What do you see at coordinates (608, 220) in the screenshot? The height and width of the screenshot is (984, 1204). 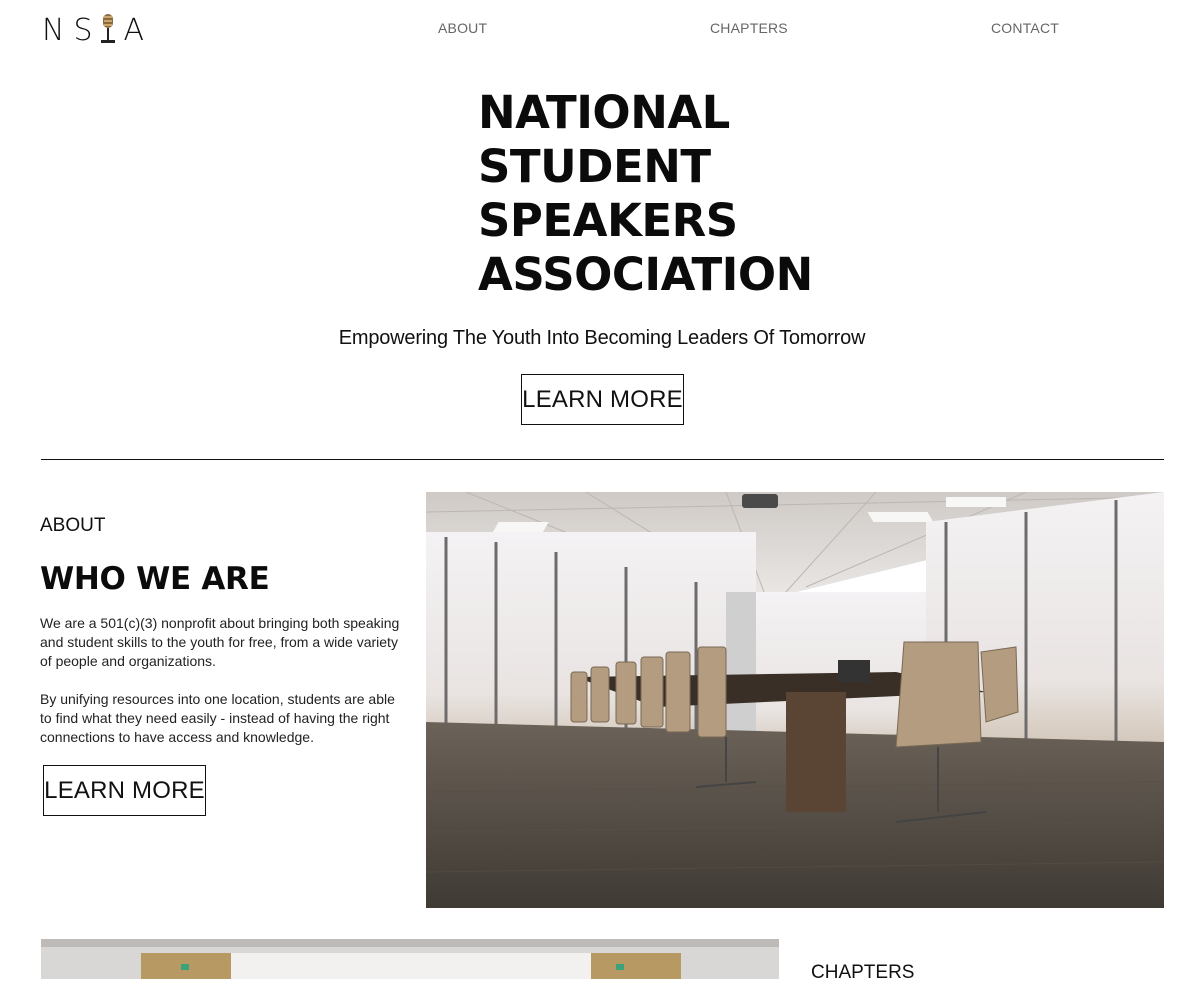 I see `hero-title-line: SPEAKERS` at bounding box center [608, 220].